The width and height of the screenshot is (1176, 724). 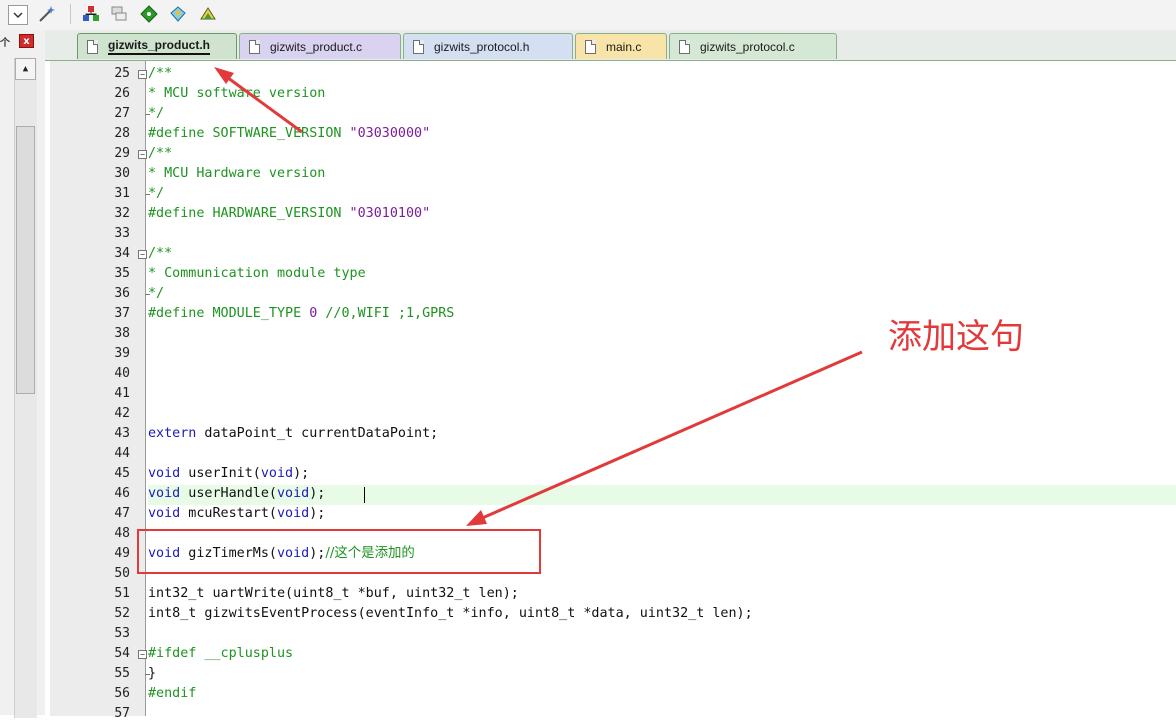 What do you see at coordinates (263, 103) in the screenshot?
I see `annotation-arrow-to-tab` at bounding box center [263, 103].